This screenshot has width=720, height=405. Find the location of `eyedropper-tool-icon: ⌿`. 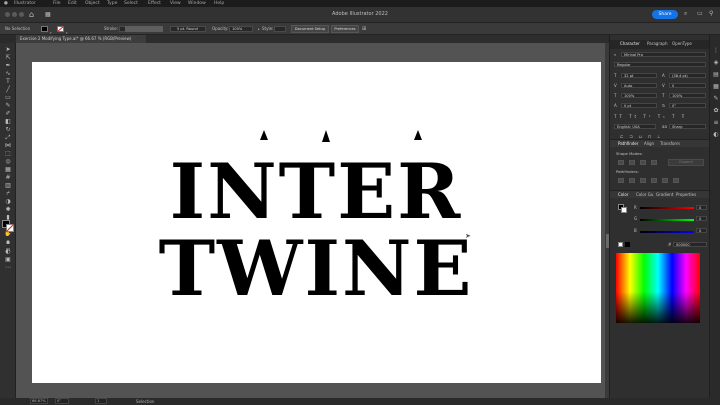

eyedropper-tool-icon: ⌿ is located at coordinates (8, 193).